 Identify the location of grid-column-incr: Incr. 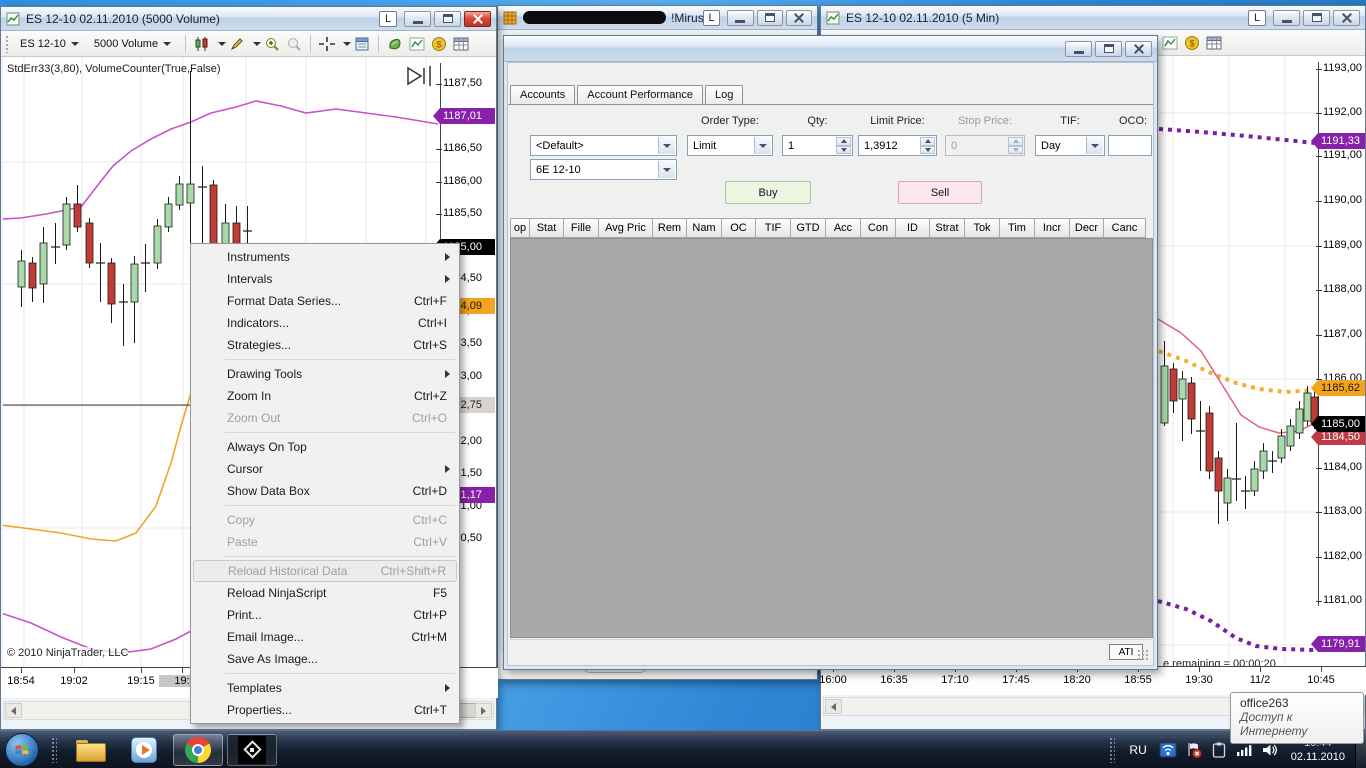
(1052, 228).